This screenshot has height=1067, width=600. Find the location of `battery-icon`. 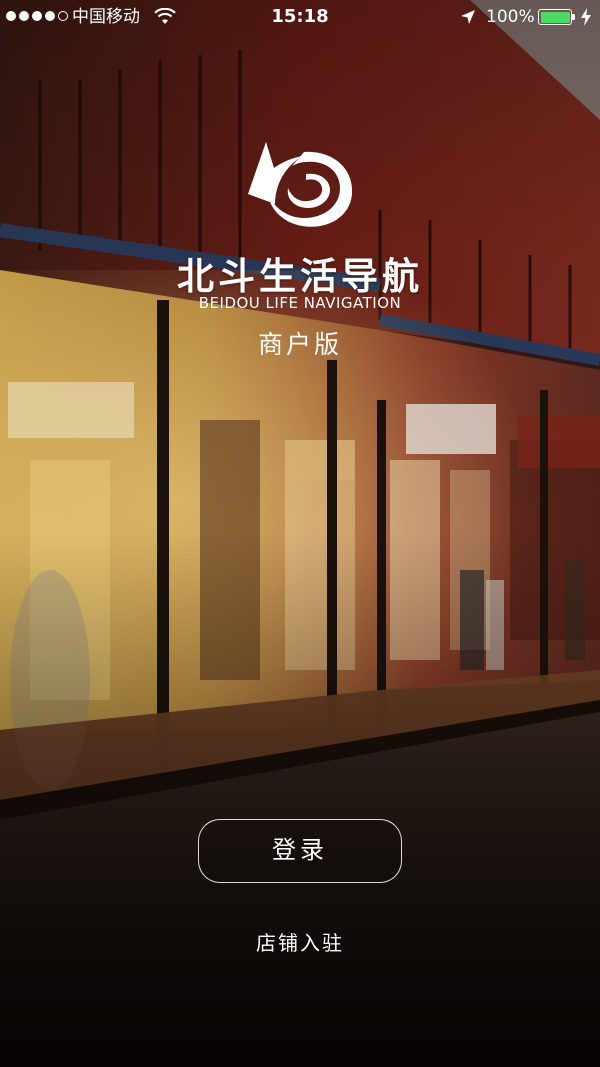

battery-icon is located at coordinates (555, 17).